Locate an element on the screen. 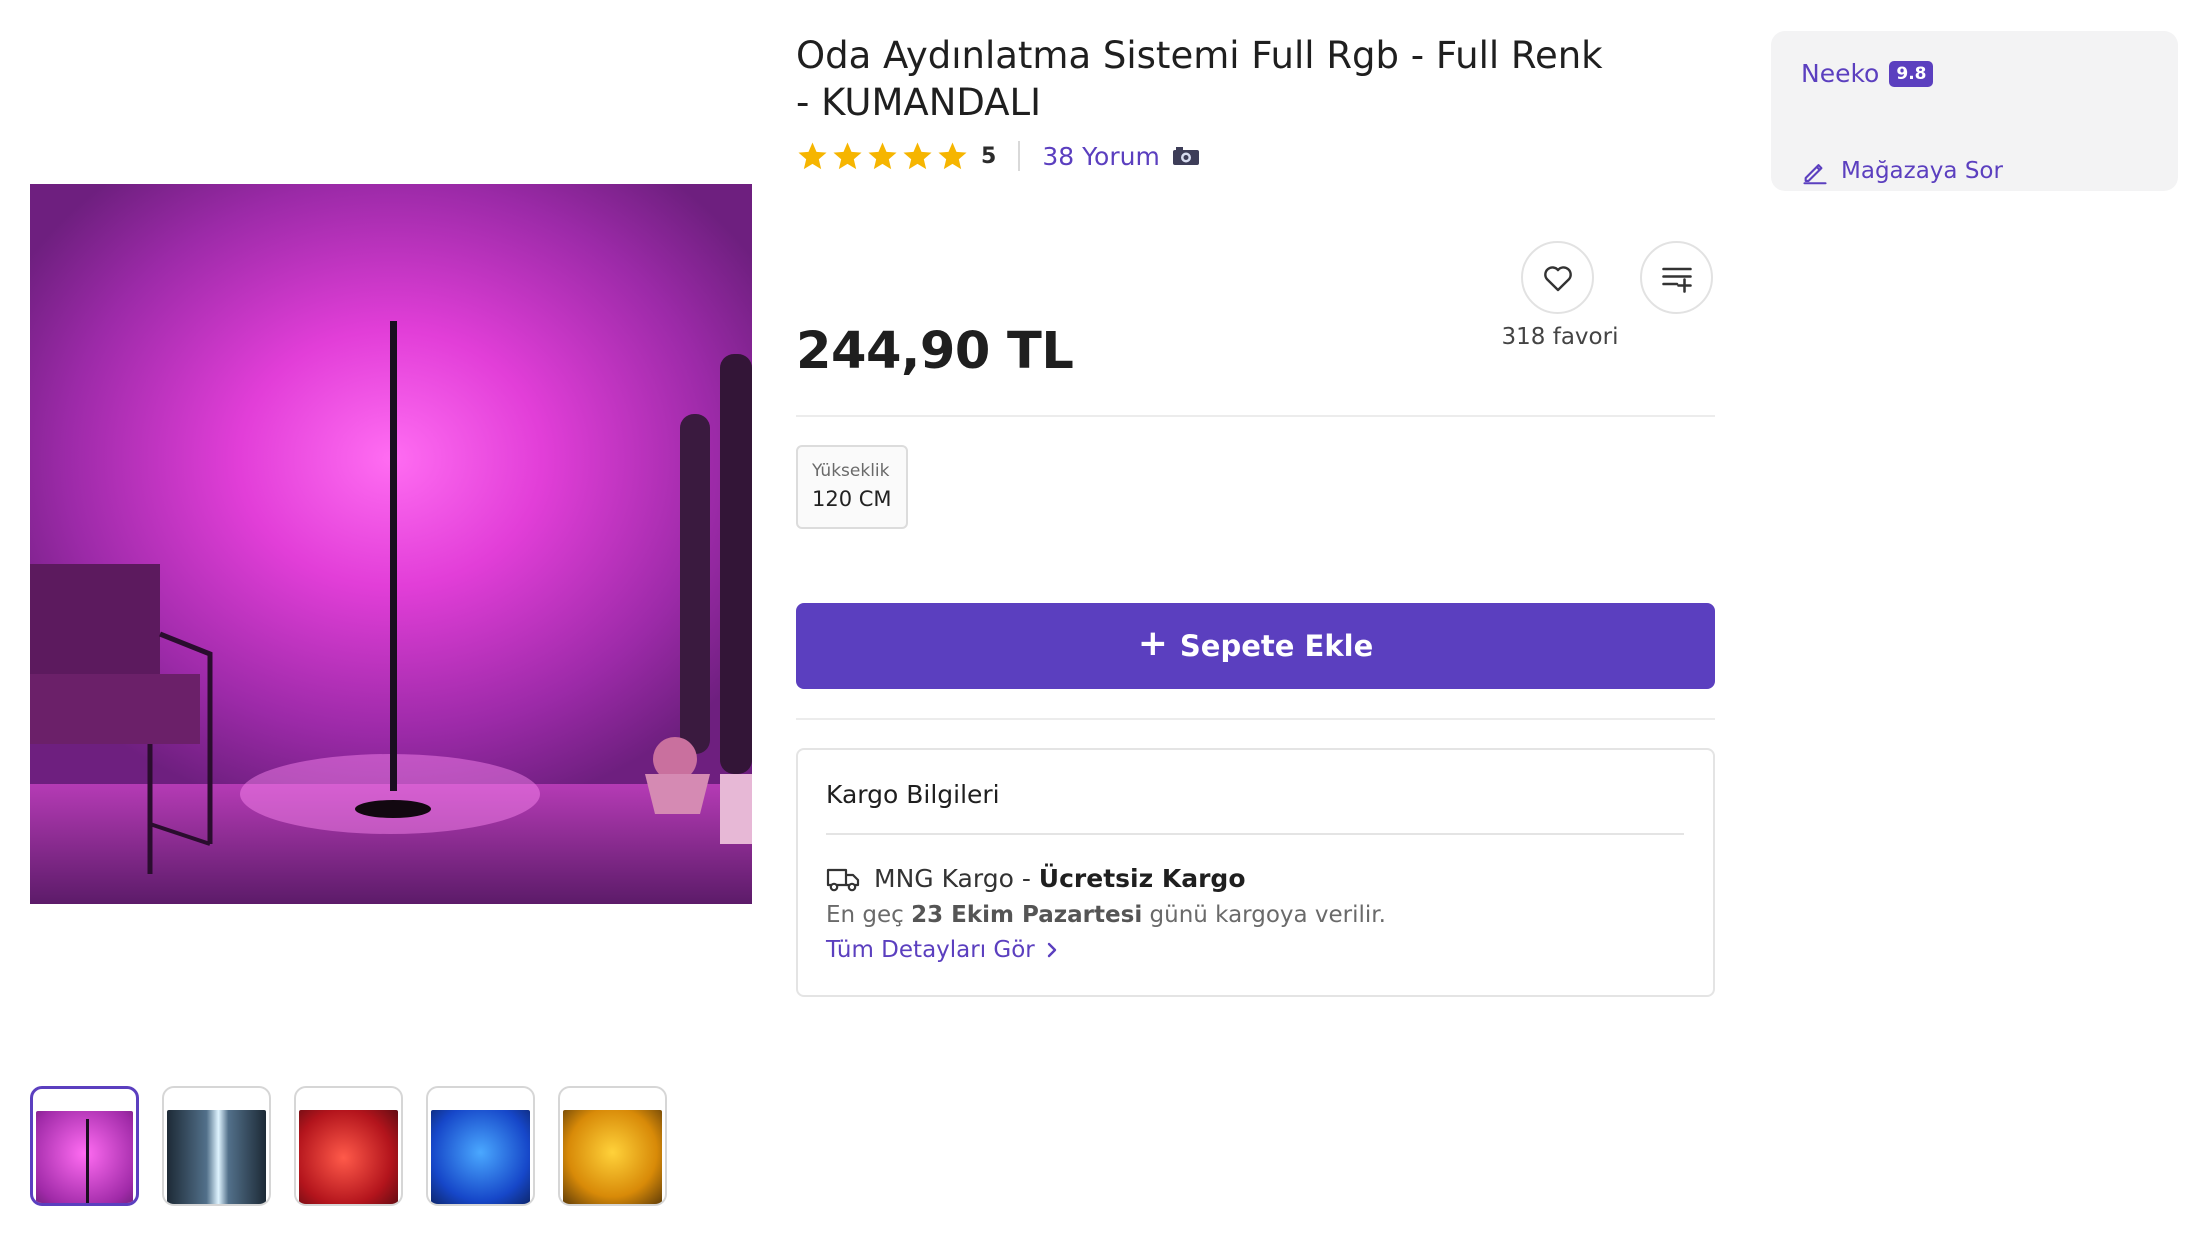  rating-row: 5 38 Yorum is located at coordinates (998, 156).